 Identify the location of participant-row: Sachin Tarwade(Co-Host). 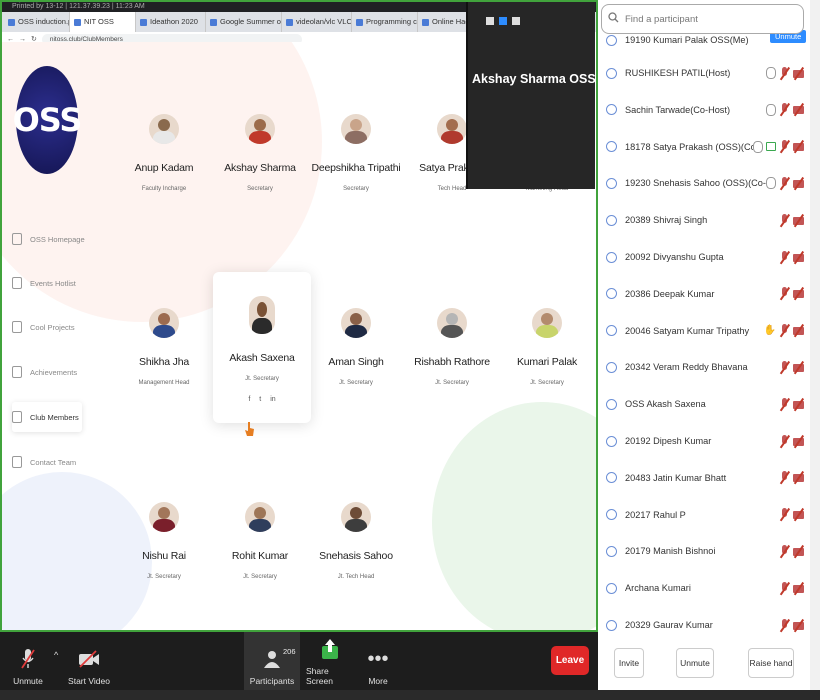
(705, 110).